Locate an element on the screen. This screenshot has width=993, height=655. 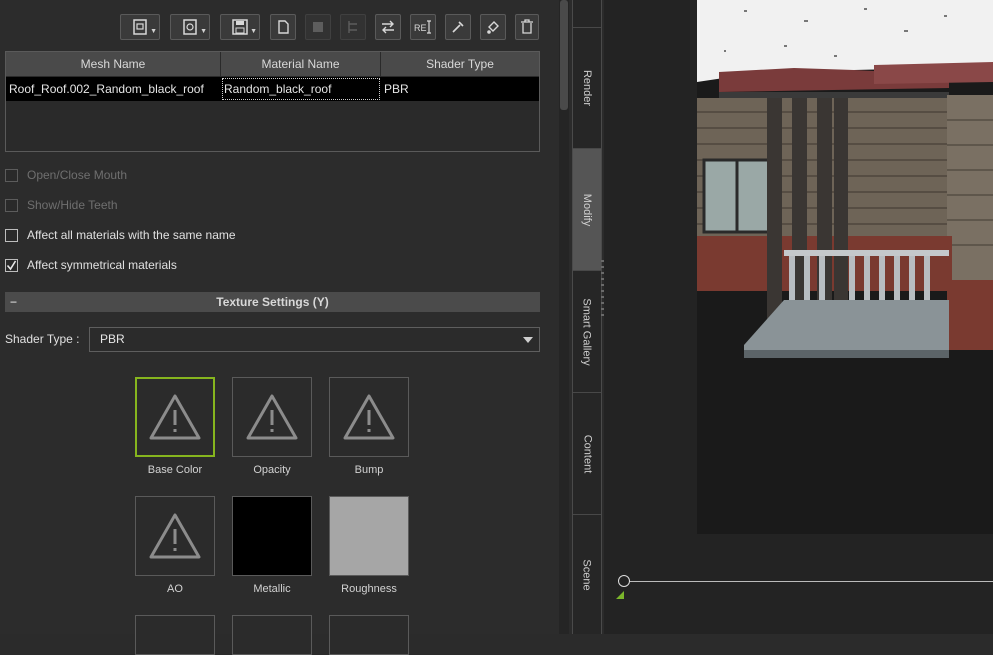
paint-bucket-icon is located at coordinates (493, 27).